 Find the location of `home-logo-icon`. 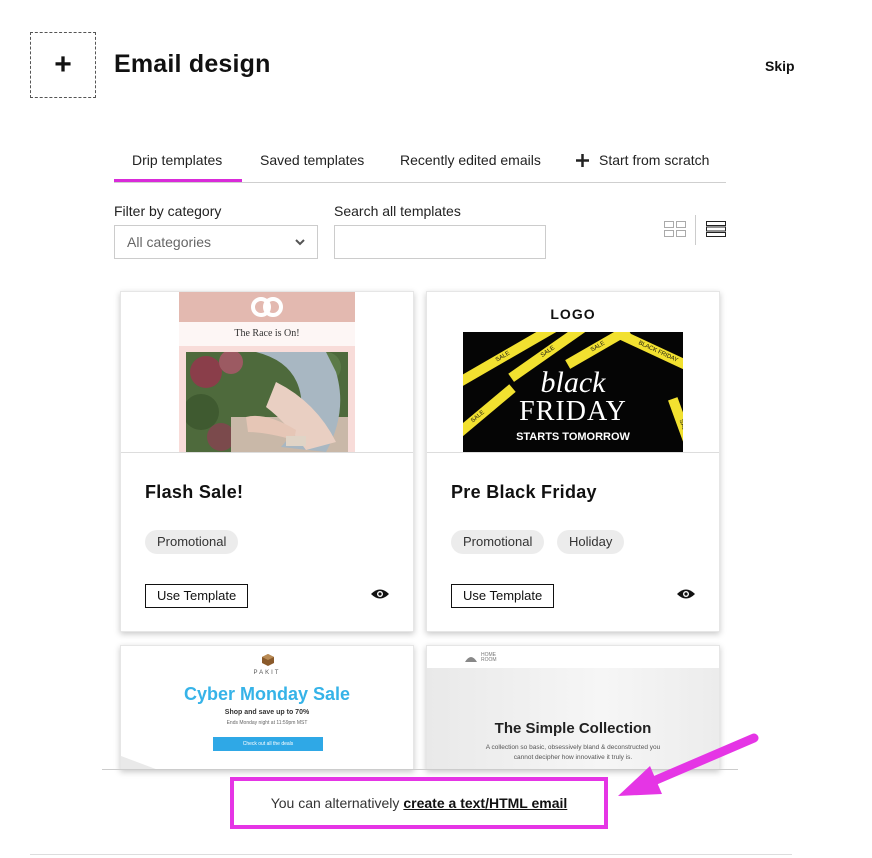

home-logo-icon is located at coordinates (471, 659).